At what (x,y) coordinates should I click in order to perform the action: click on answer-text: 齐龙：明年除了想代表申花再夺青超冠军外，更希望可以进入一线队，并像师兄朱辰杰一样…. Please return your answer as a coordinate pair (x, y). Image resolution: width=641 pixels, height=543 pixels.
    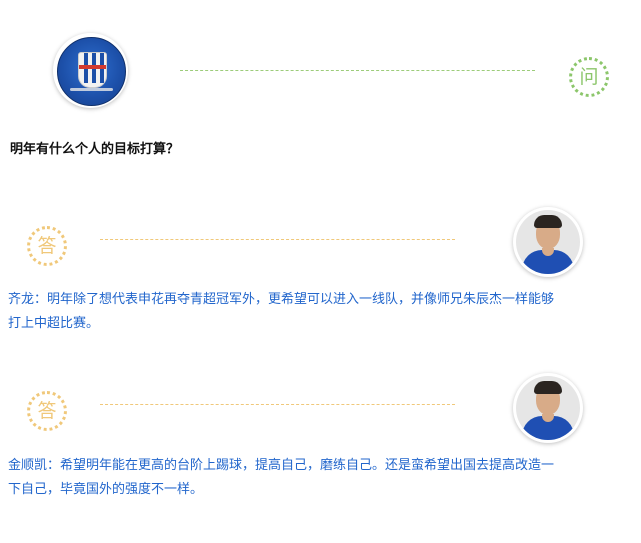
    Looking at the image, I should click on (320, 312).